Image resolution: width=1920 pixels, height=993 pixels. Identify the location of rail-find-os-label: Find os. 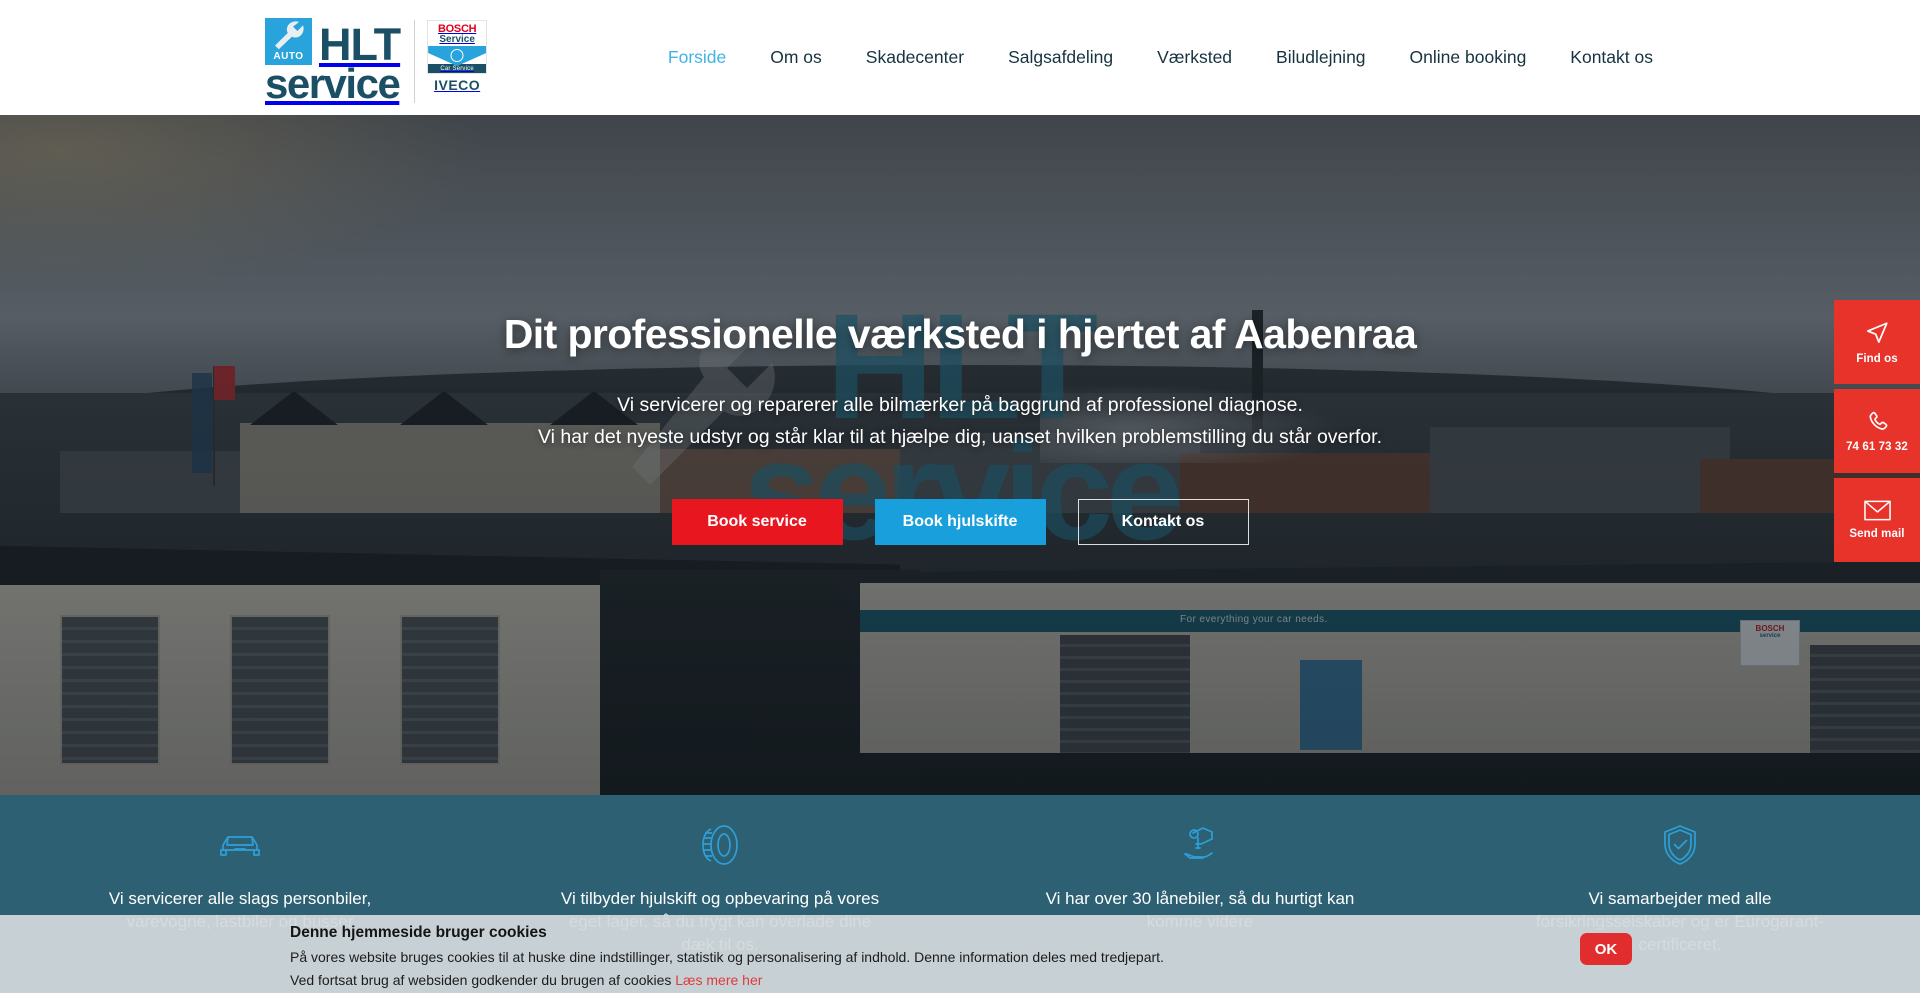
(1877, 358).